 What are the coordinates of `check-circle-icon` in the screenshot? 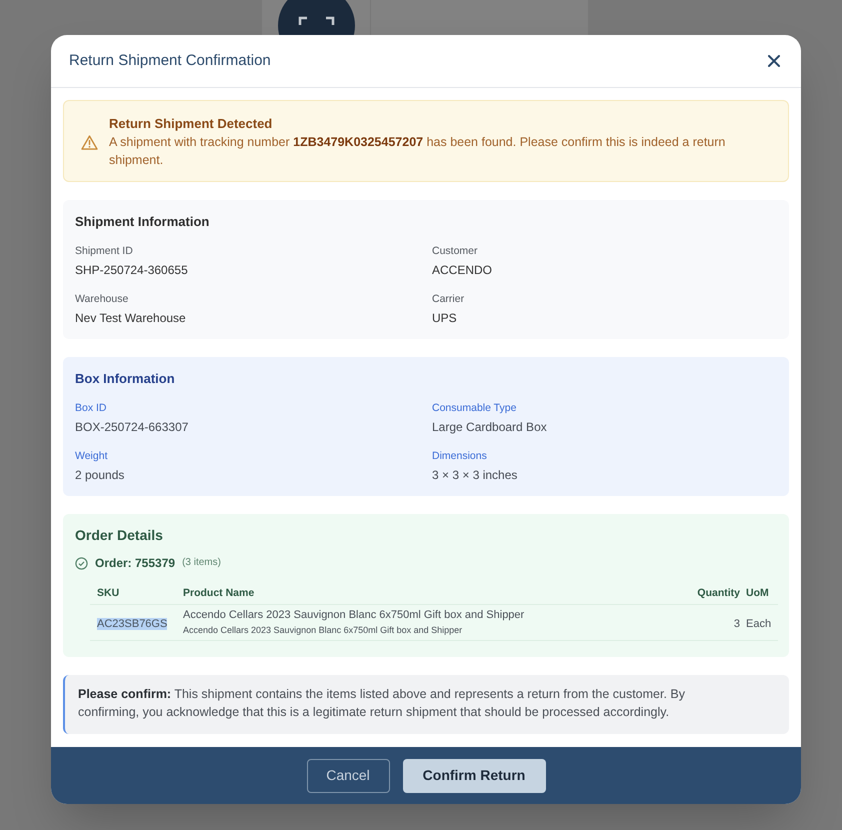 It's located at (81, 563).